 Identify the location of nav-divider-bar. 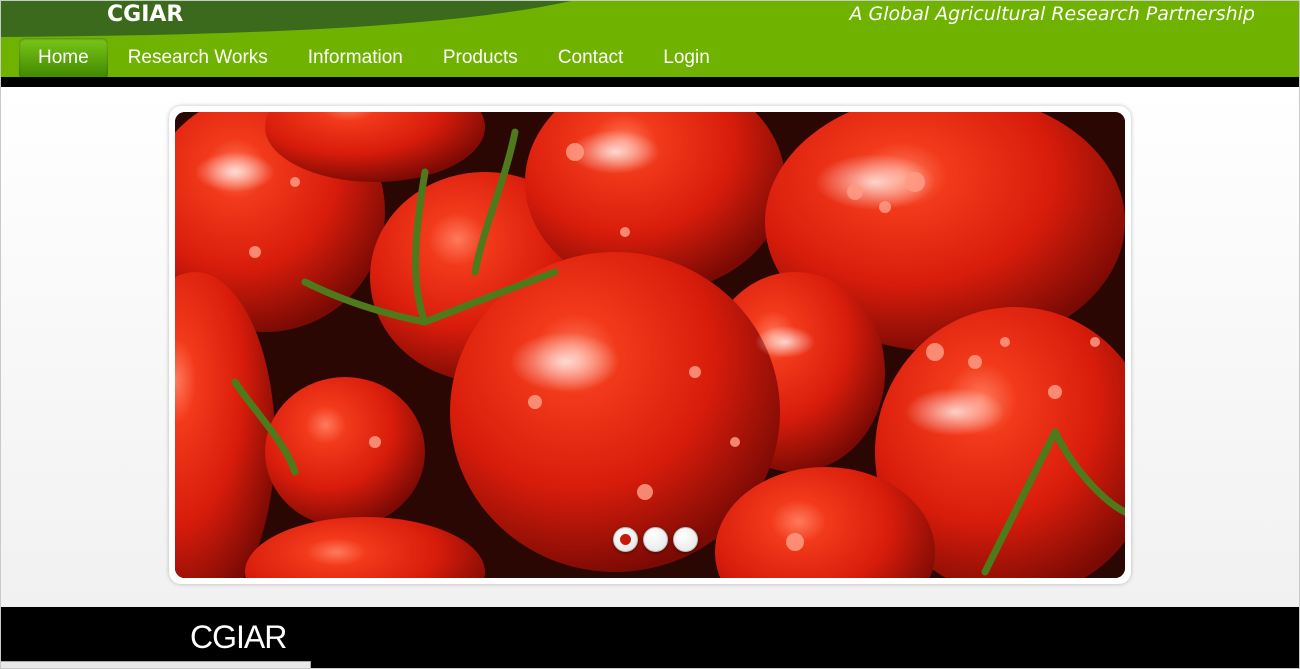
(650, 82).